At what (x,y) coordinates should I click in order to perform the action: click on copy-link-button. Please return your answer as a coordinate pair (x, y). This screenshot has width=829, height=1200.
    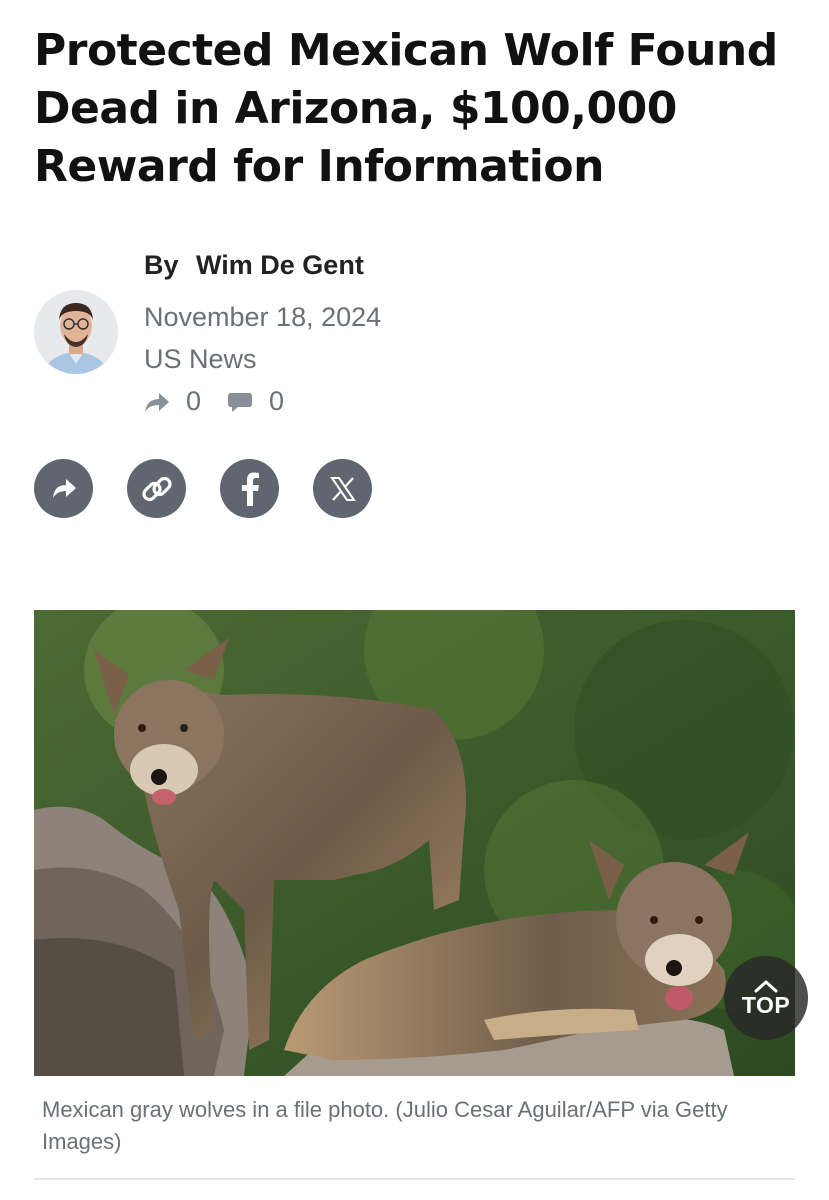
    Looking at the image, I should click on (156, 488).